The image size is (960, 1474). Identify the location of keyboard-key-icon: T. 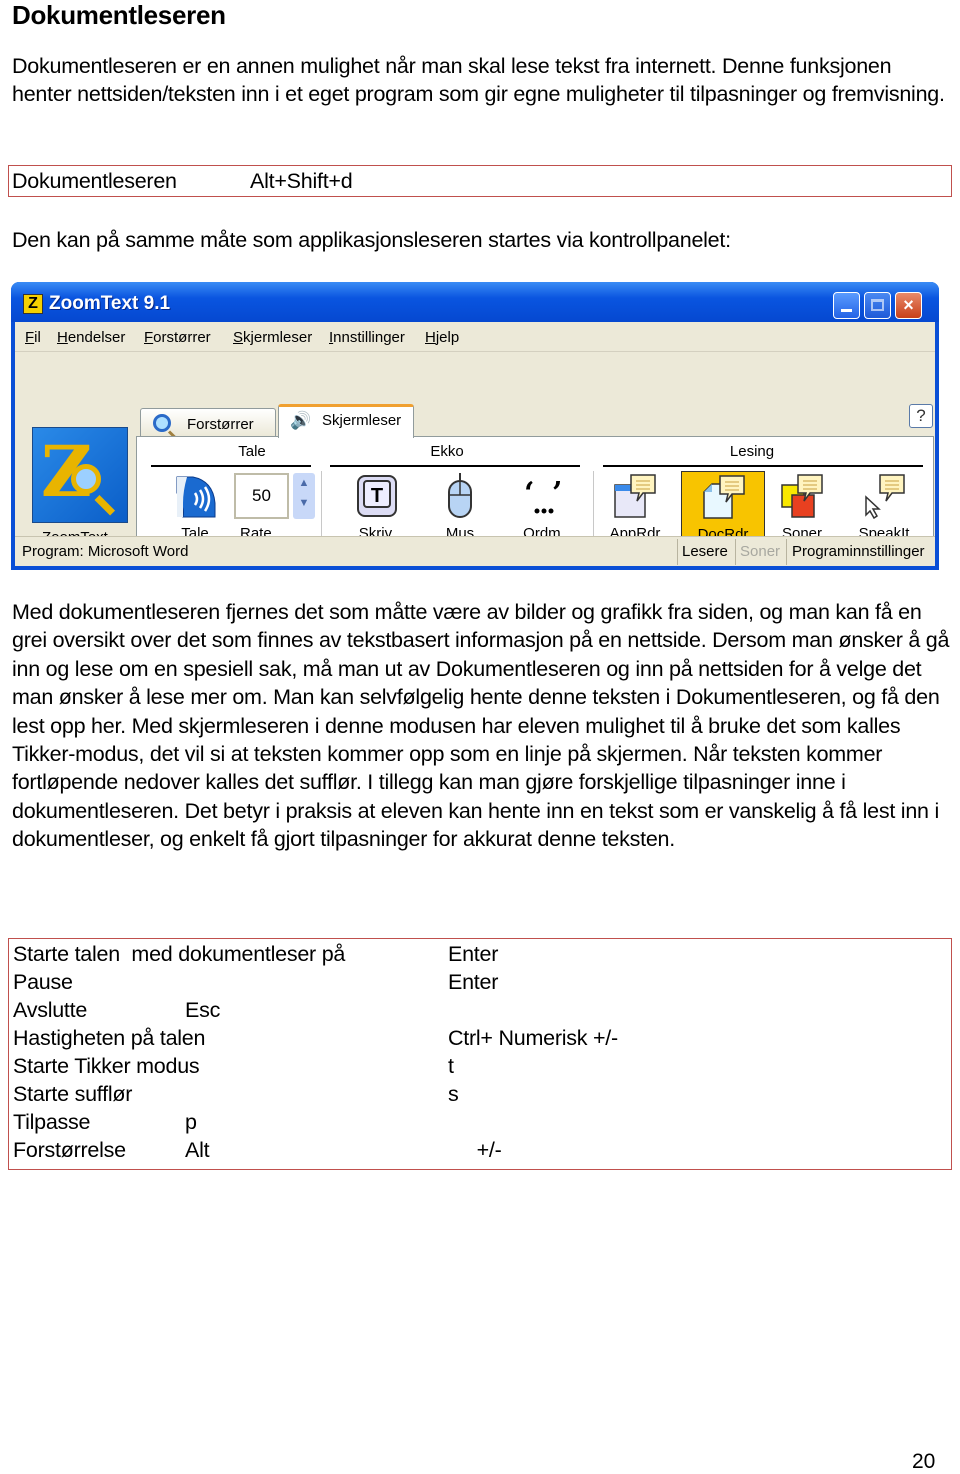
(377, 496).